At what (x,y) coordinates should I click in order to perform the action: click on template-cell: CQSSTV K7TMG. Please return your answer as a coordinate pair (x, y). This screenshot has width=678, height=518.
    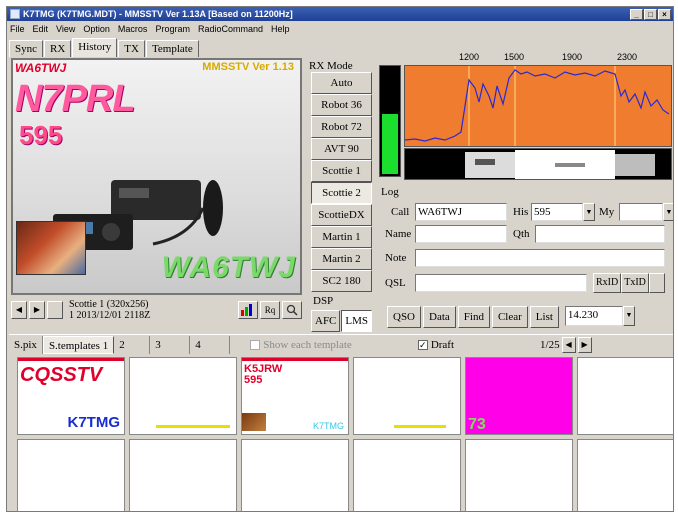
    Looking at the image, I should click on (71, 396).